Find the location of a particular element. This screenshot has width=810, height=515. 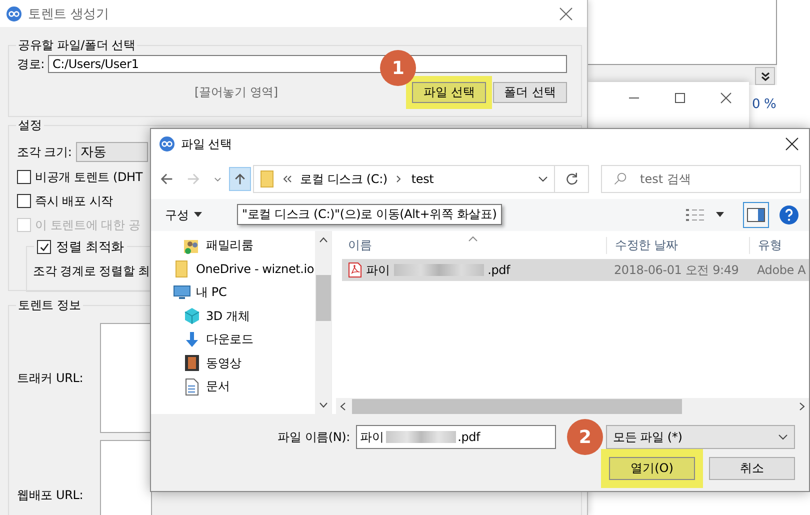

nav-item: 패밀리룸 is located at coordinates (233, 246).